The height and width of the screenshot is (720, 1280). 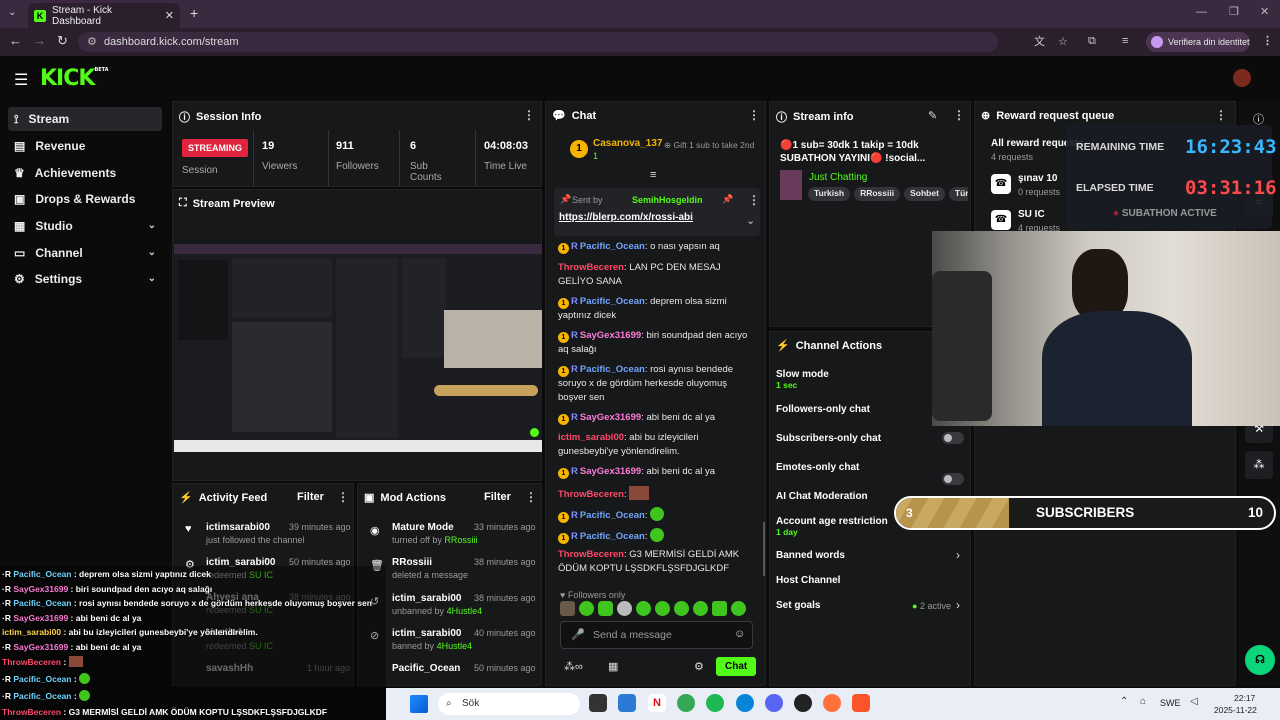 What do you see at coordinates (803, 703) in the screenshot?
I see `obs-icon` at bounding box center [803, 703].